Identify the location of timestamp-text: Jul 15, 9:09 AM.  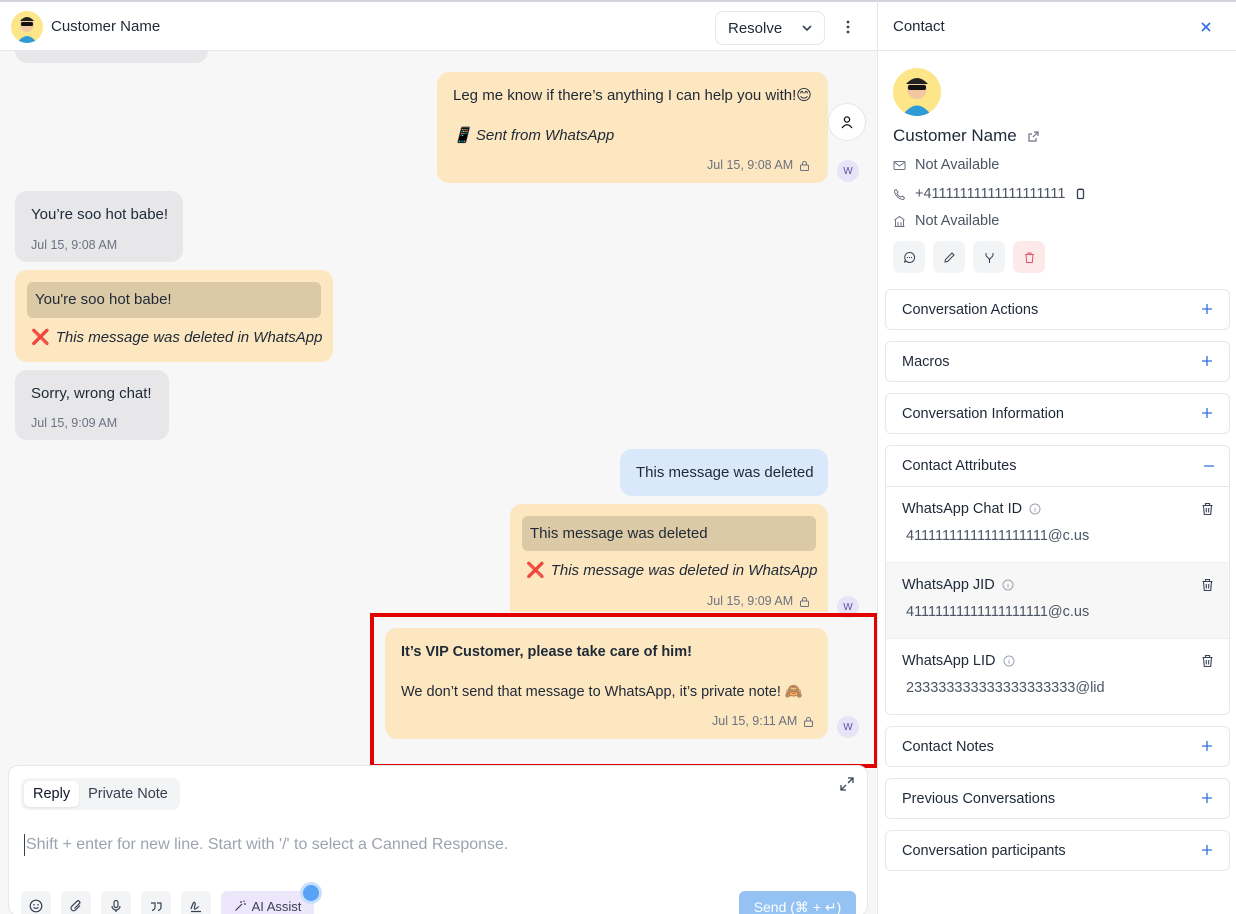
(750, 601).